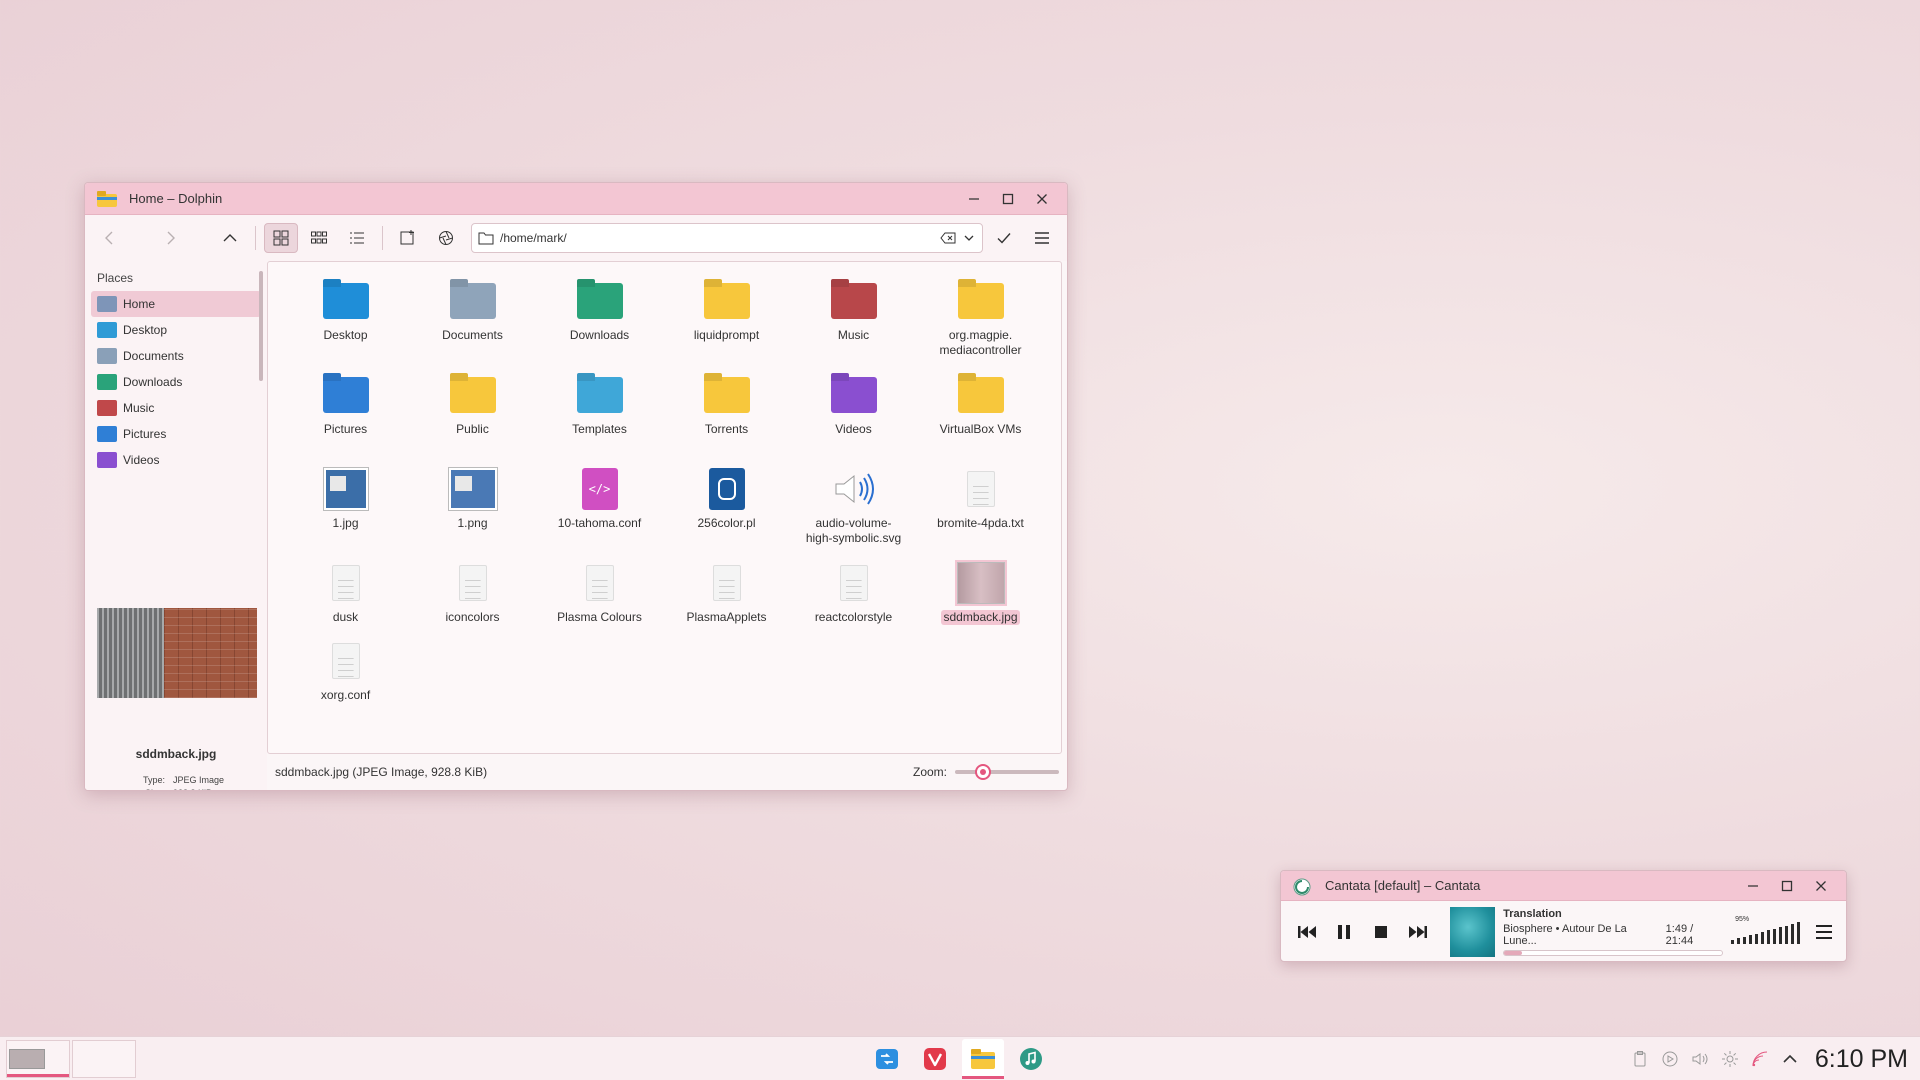 The height and width of the screenshot is (1080, 1920). I want to click on brightness-icon, so click(1730, 1059).